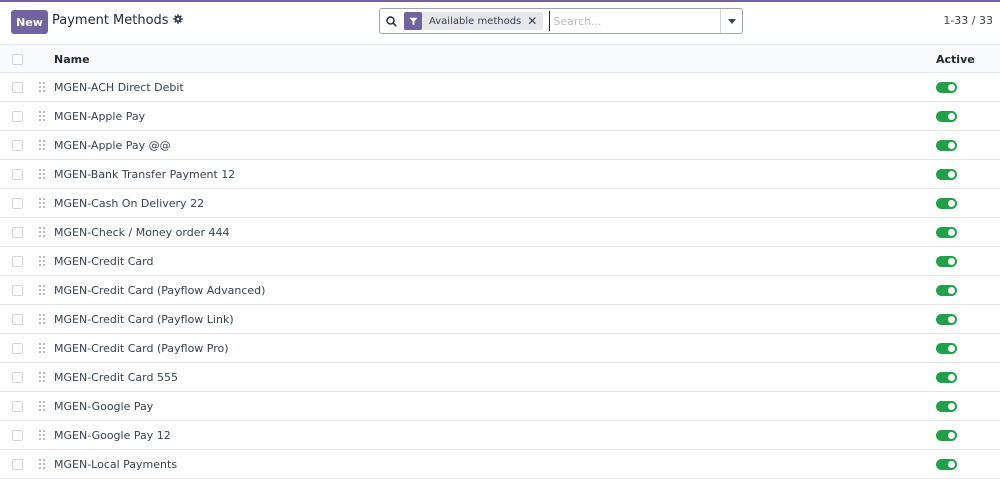  Describe the element at coordinates (500, 464) in the screenshot. I see `table-row: MGEN-Local Payments` at that location.